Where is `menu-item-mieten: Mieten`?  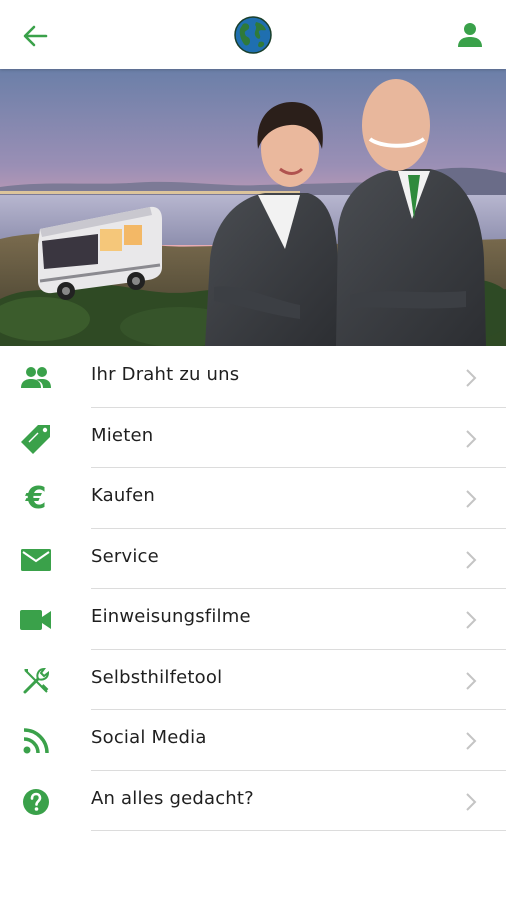
menu-item-mieten: Mieten is located at coordinates (253, 438).